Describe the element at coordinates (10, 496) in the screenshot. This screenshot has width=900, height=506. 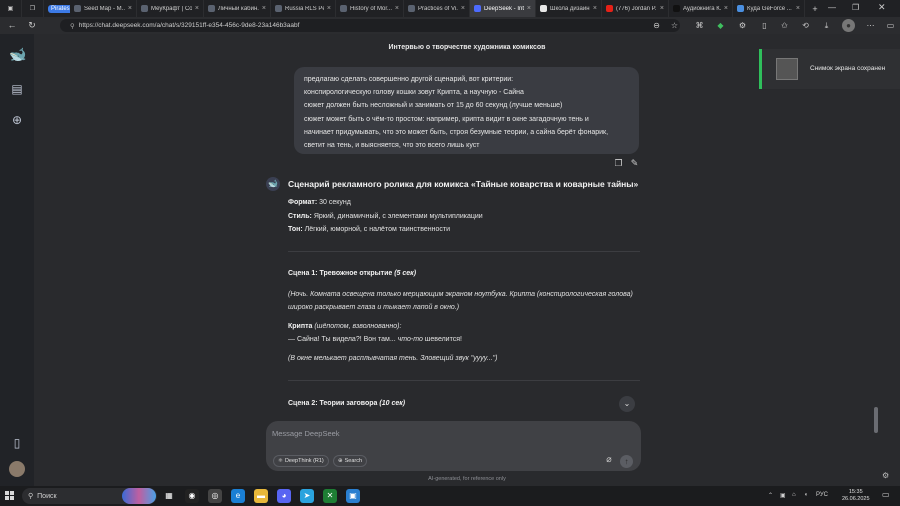
I see `windows-start-icon` at that location.